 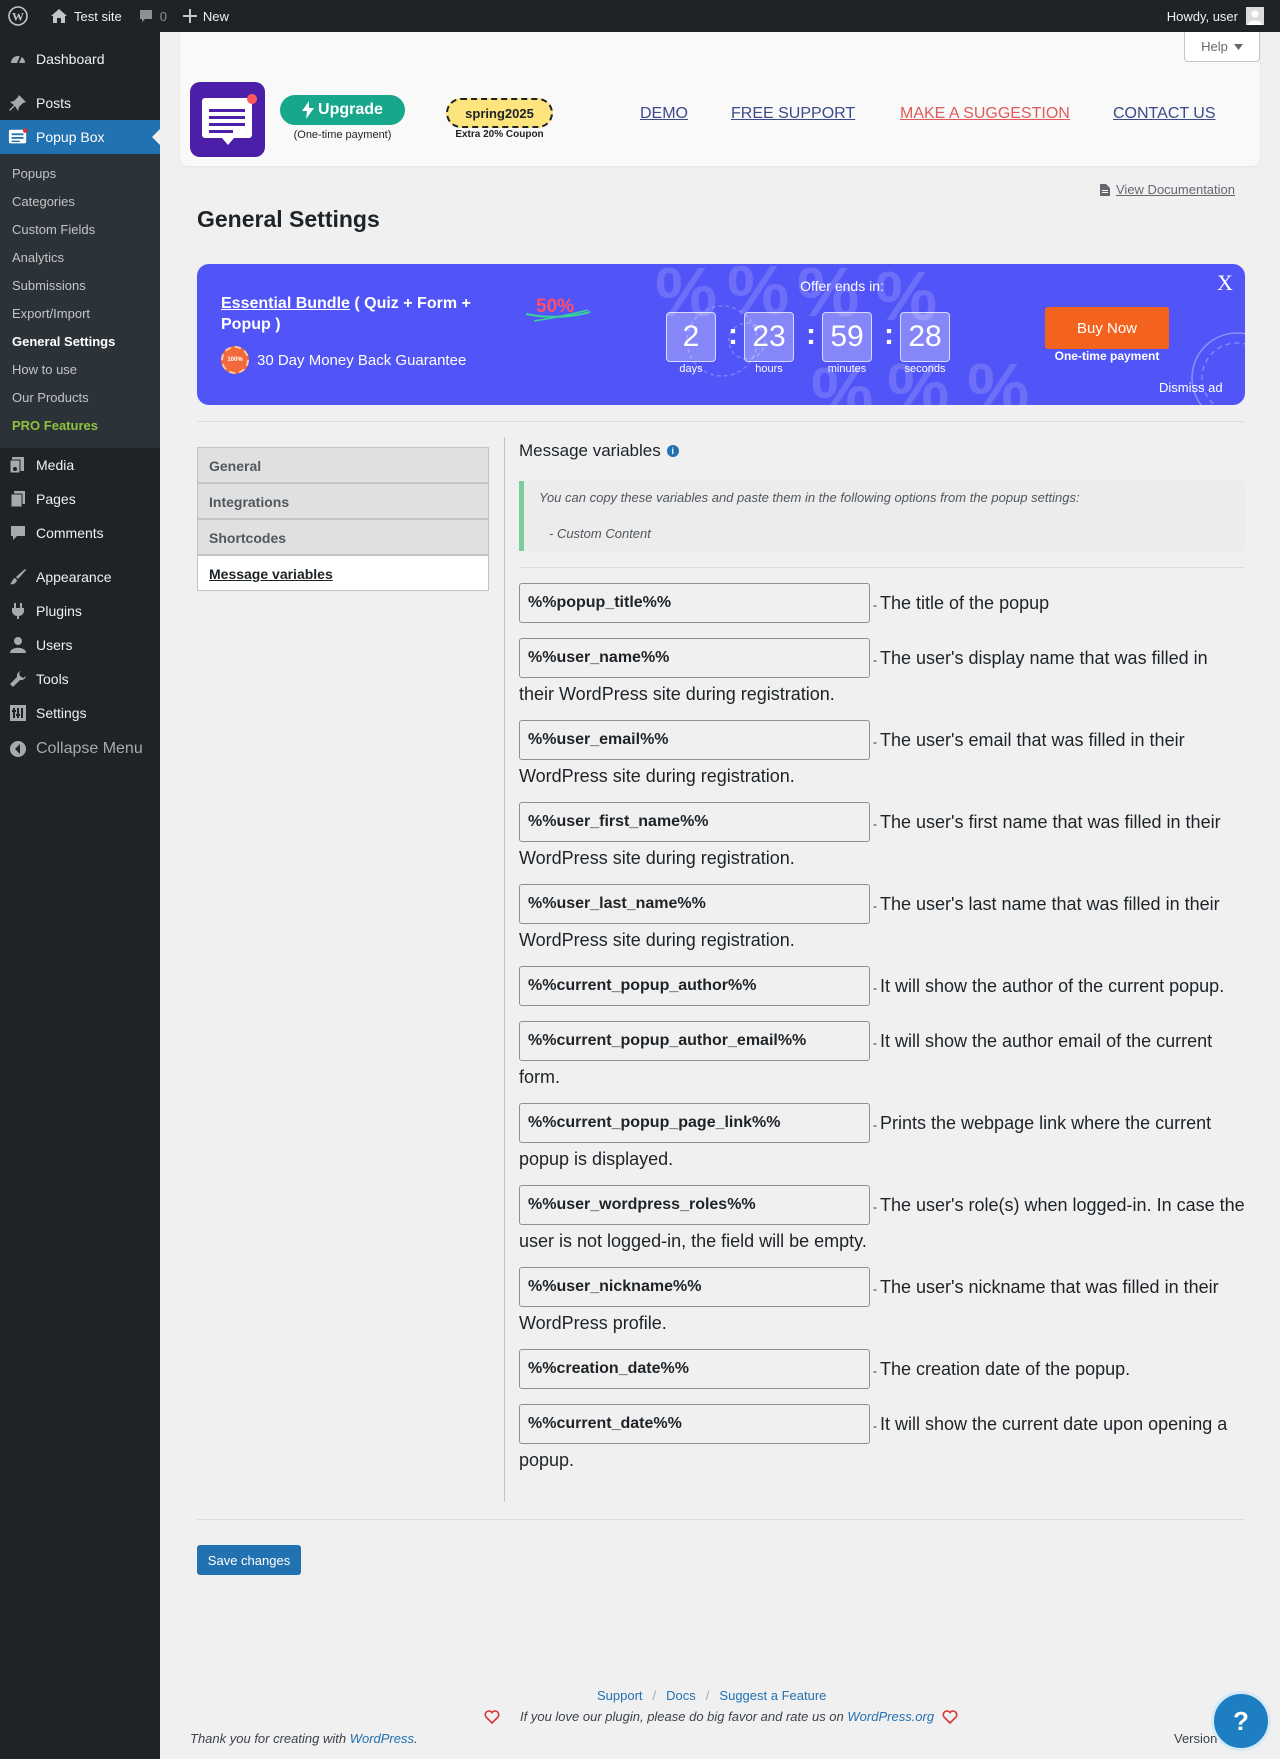 I want to click on menu-item-media: Media, so click(x=80, y=465).